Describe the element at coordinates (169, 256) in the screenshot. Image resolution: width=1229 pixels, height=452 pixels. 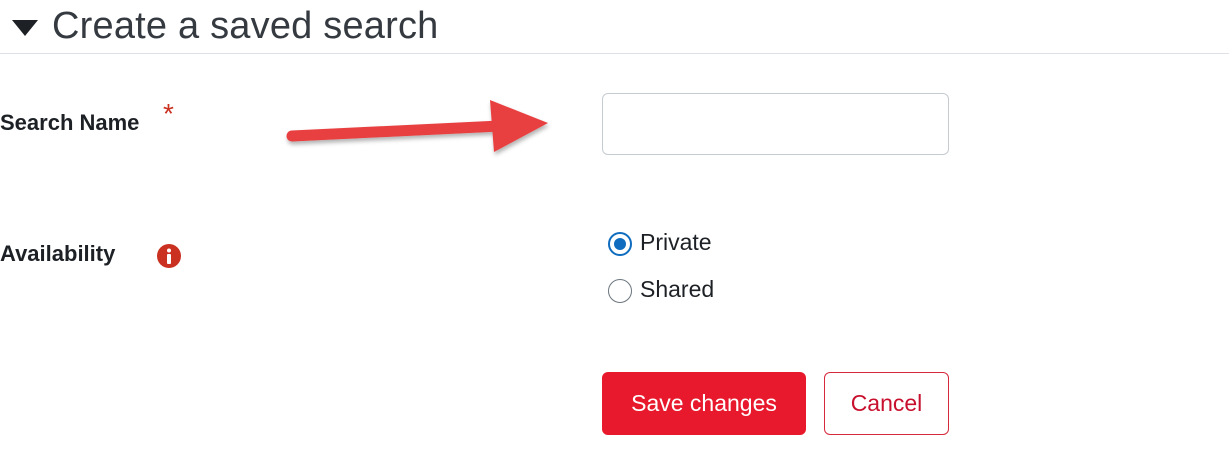
I see `info-icon` at that location.